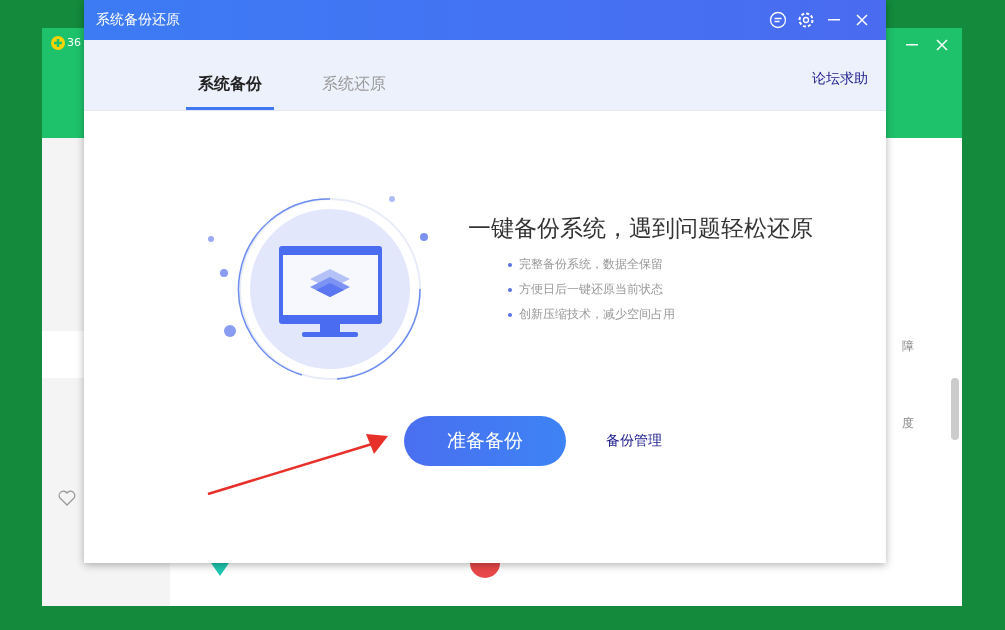  What do you see at coordinates (67, 498) in the screenshot?
I see `heart-icon` at bounding box center [67, 498].